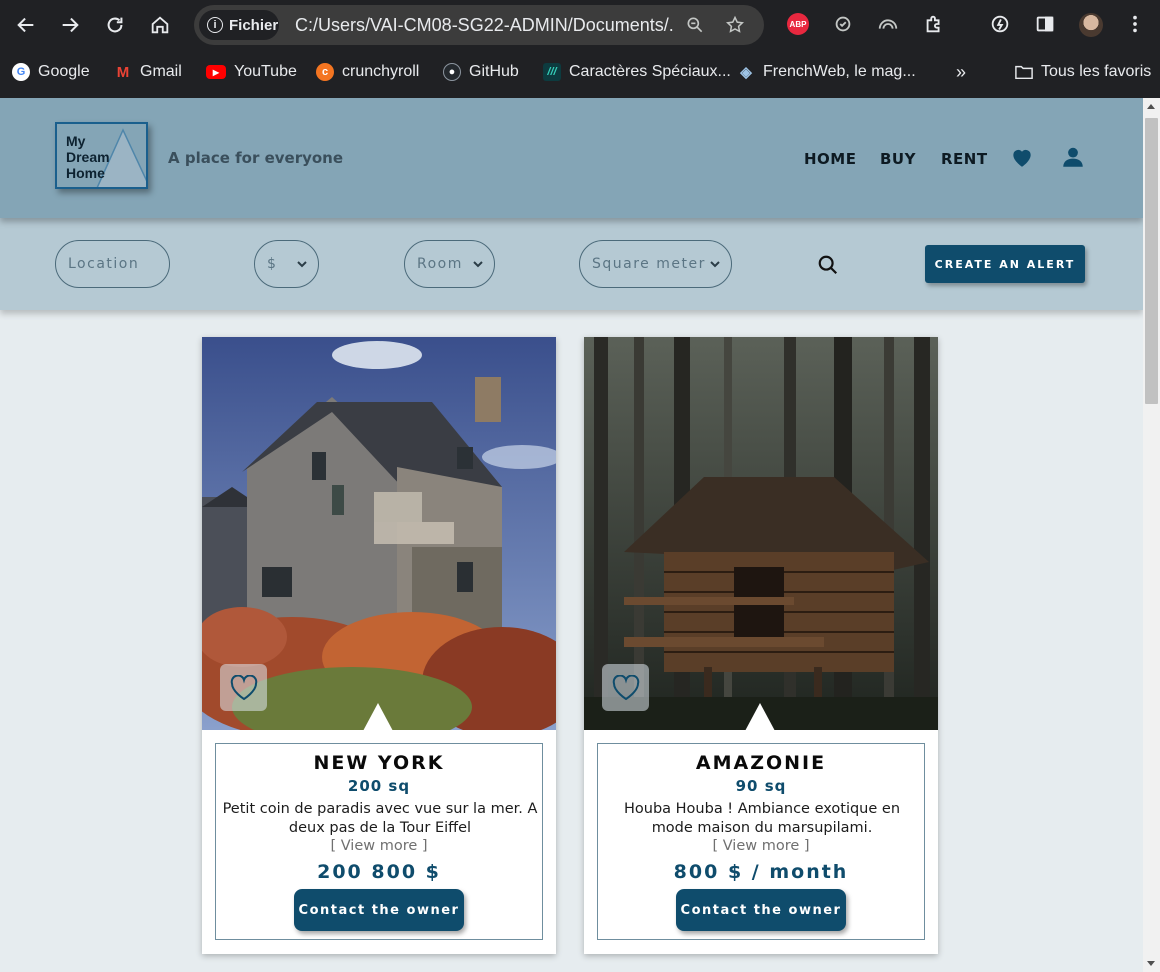 The height and width of the screenshot is (972, 1160). Describe the element at coordinates (1024, 72) in the screenshot. I see `folder-icon` at that location.